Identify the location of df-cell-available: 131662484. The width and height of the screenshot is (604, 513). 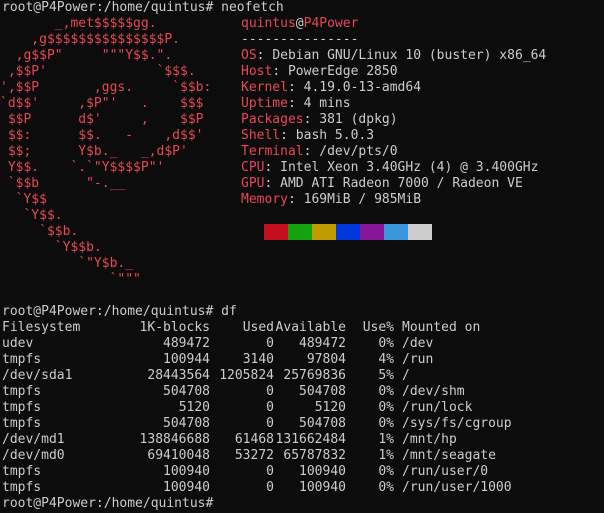
(310, 439).